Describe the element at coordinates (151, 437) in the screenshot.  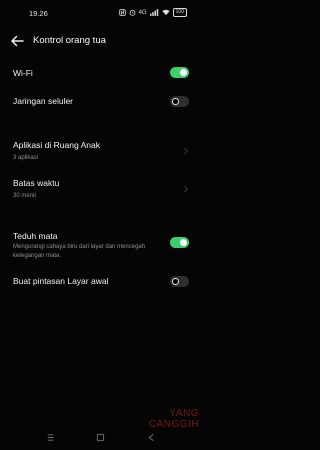
I see `back-nav-icon` at that location.